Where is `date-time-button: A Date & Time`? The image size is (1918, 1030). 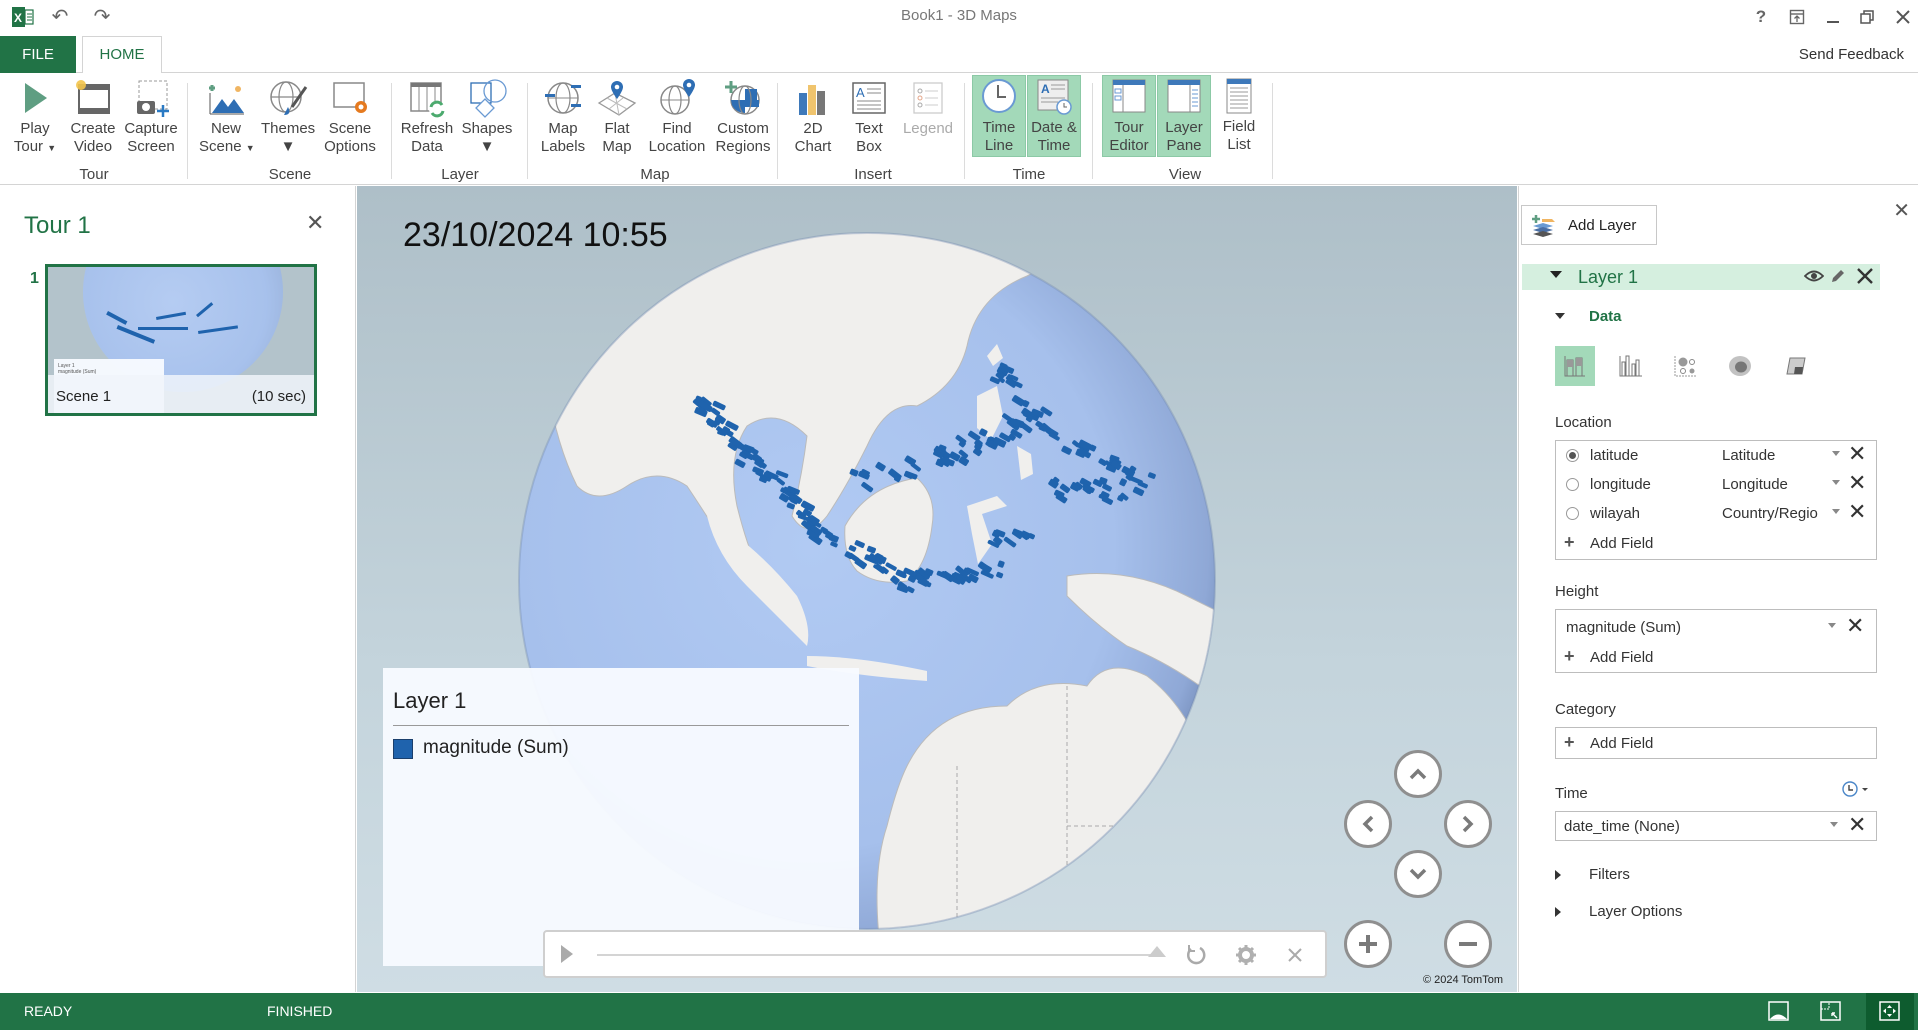 date-time-button: A Date & Time is located at coordinates (1054, 116).